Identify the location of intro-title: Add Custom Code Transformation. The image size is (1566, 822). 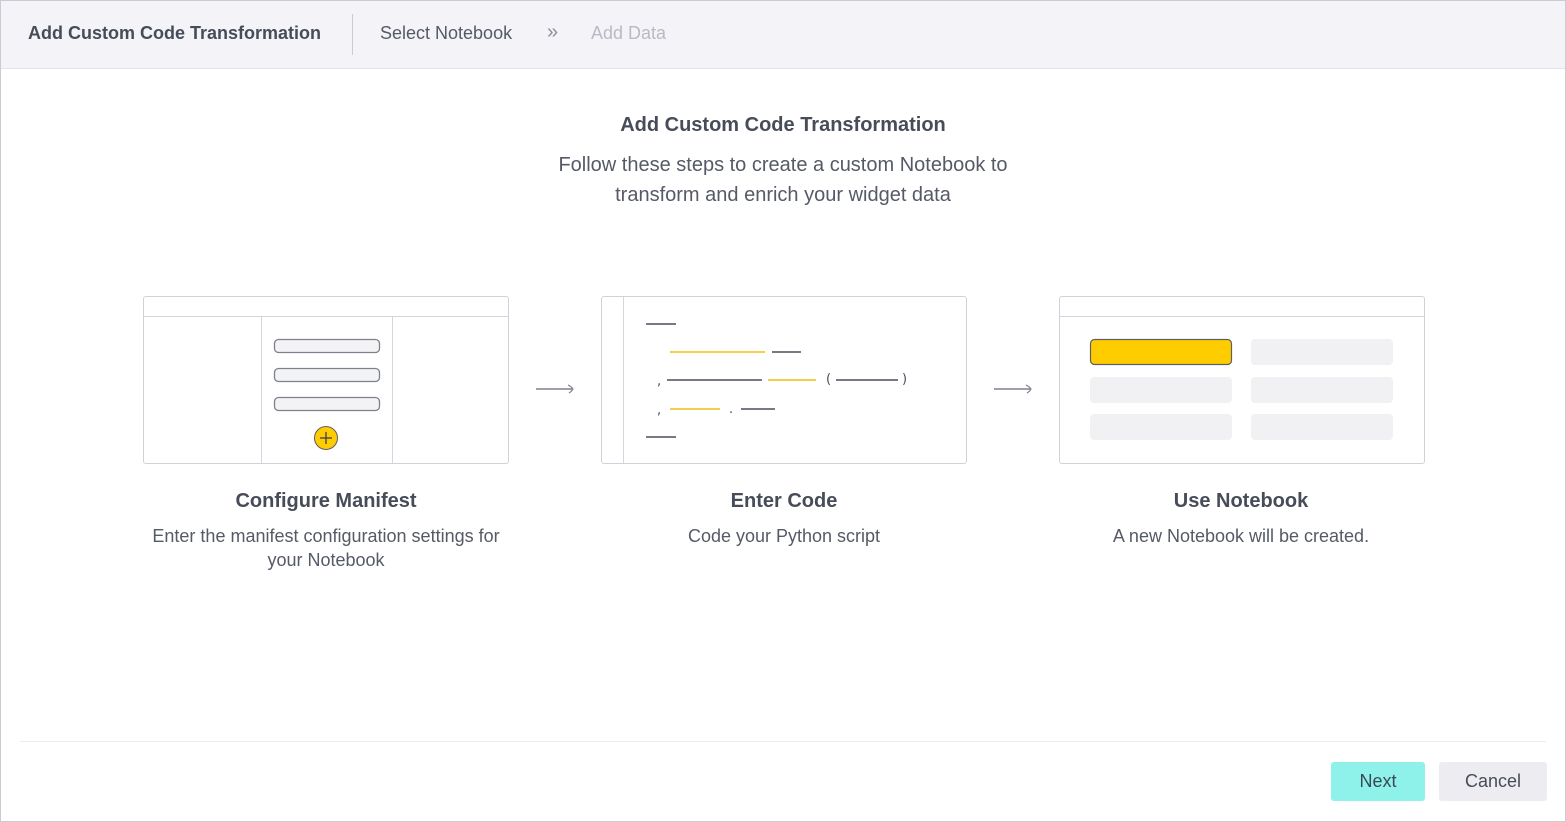
(783, 125).